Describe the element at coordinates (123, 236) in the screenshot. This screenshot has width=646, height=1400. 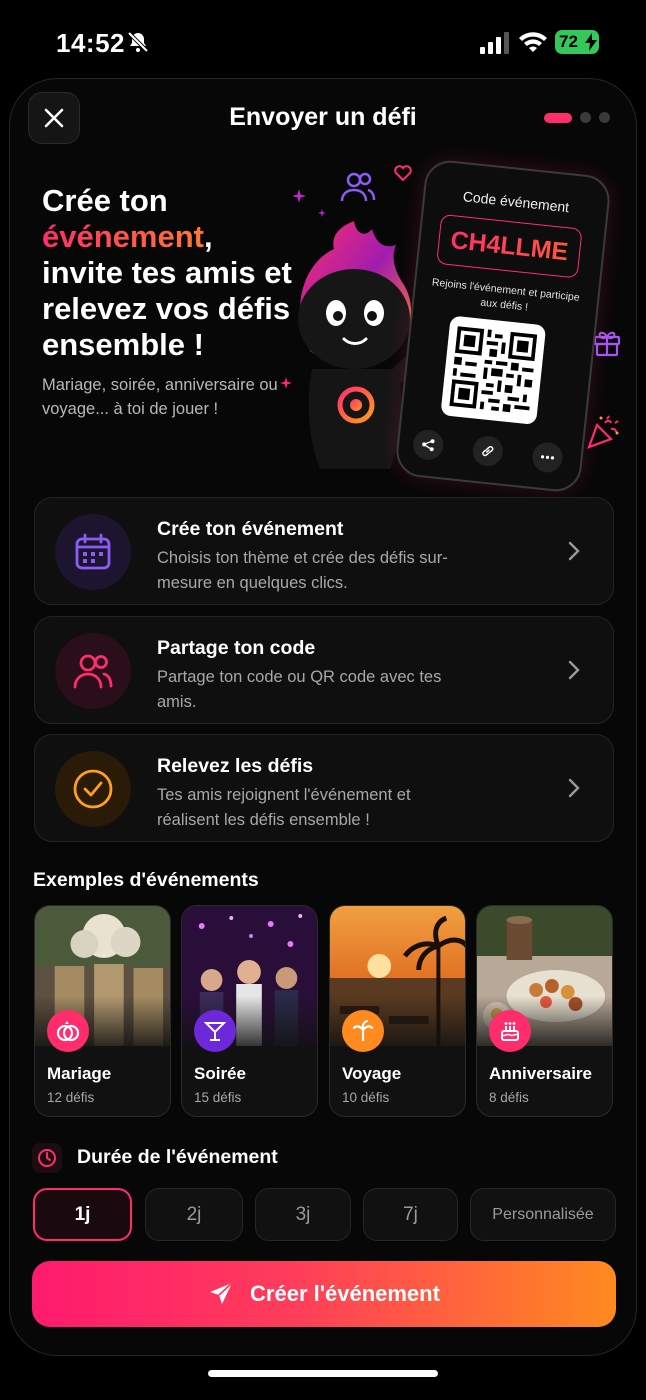
I see `hero-title-accent: événement` at that location.